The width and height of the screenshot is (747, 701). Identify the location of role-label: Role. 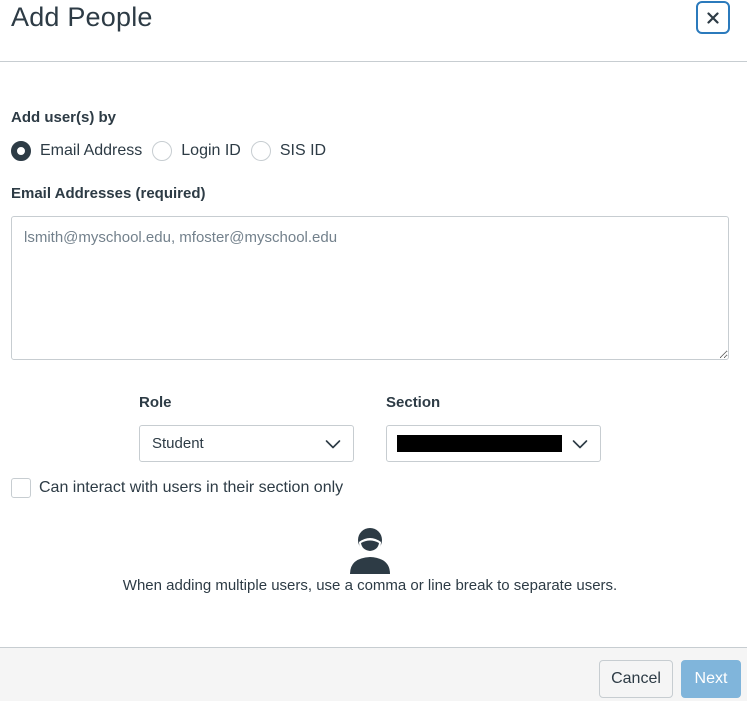
(155, 402).